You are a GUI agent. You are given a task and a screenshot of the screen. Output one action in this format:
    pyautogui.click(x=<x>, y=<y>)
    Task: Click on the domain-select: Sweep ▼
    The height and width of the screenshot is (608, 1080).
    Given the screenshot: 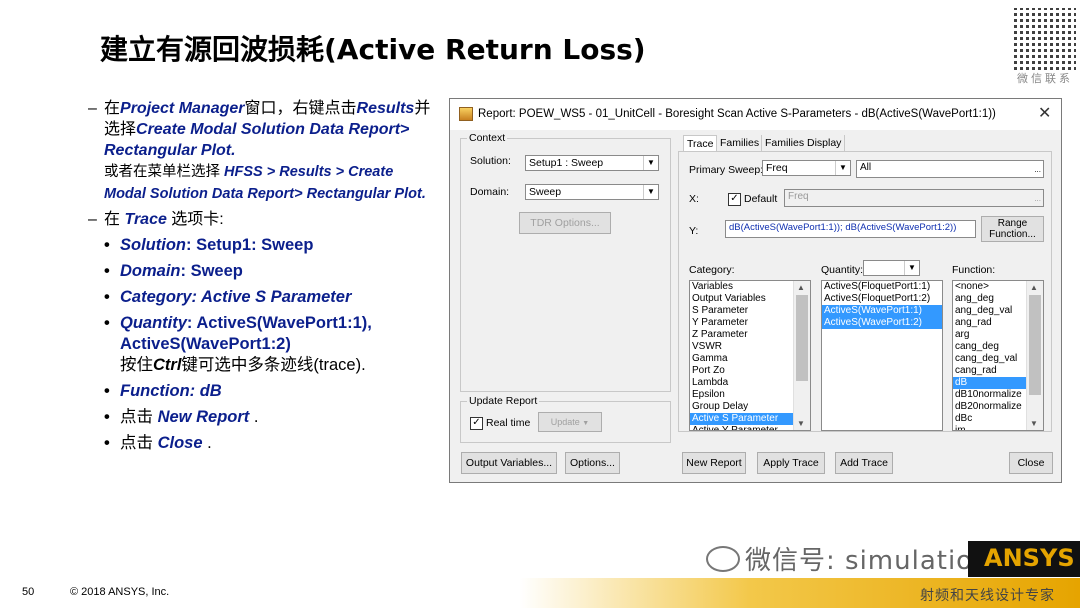 What is the action you would take?
    pyautogui.click(x=592, y=192)
    